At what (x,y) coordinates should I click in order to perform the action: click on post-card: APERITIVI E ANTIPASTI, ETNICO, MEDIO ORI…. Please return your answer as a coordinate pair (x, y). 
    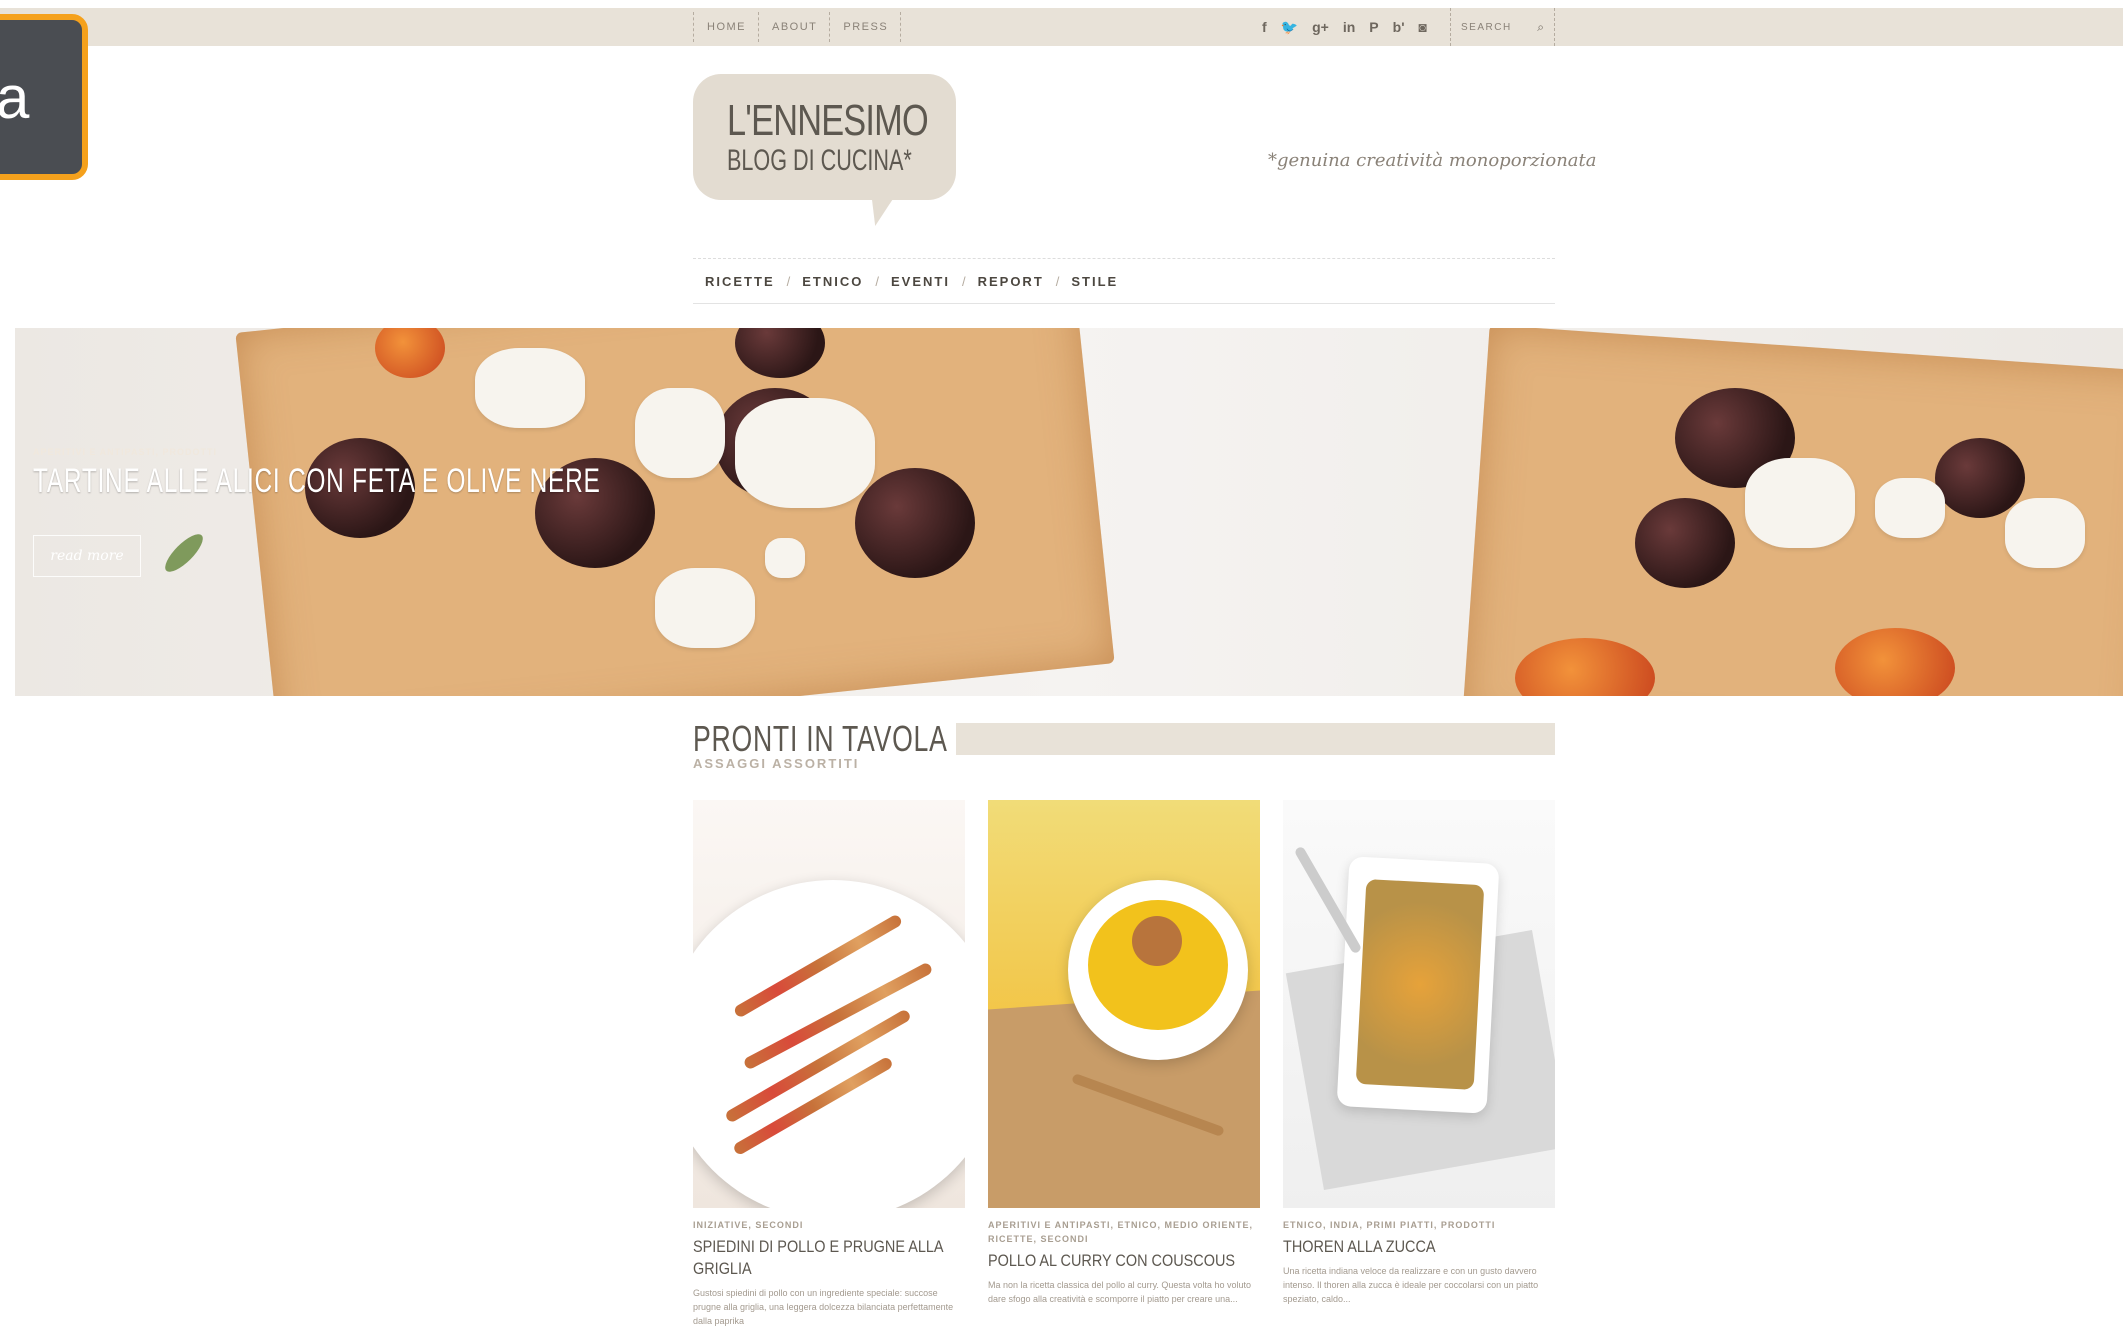
    Looking at the image, I should click on (1124, 1053).